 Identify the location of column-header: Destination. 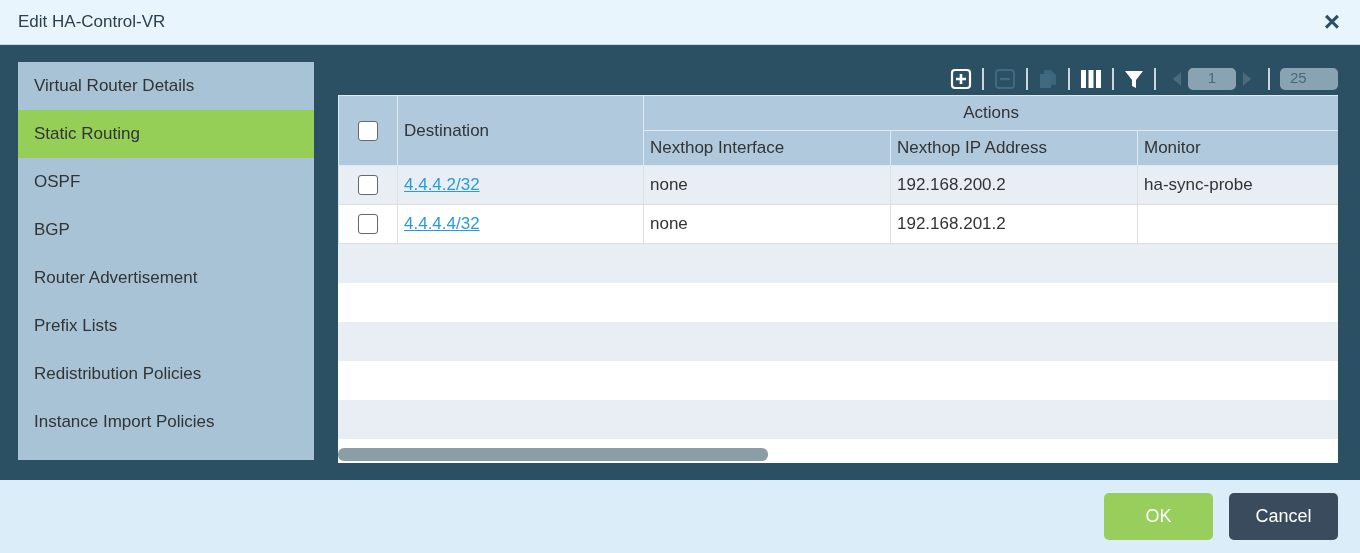
(520, 130).